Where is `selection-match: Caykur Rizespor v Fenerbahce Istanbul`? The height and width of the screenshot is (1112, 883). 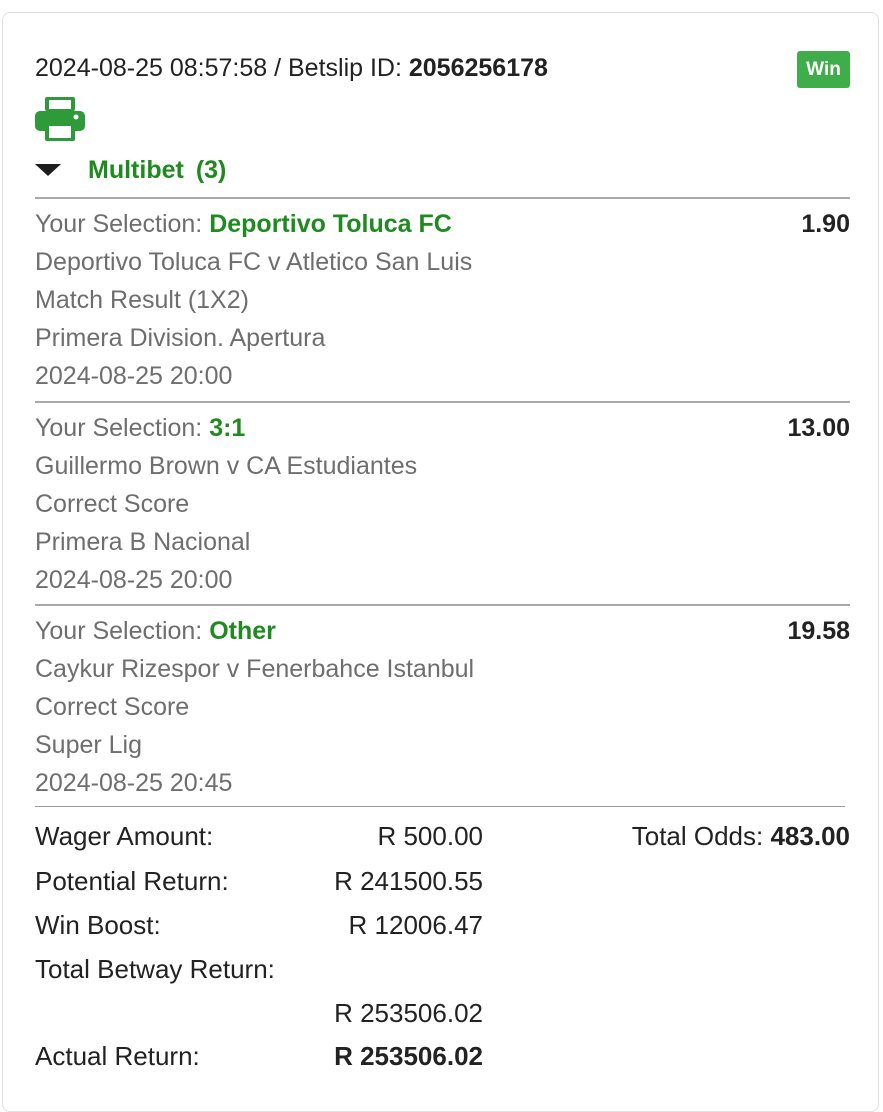
selection-match: Caykur Rizespor v Fenerbahce Istanbul is located at coordinates (255, 669).